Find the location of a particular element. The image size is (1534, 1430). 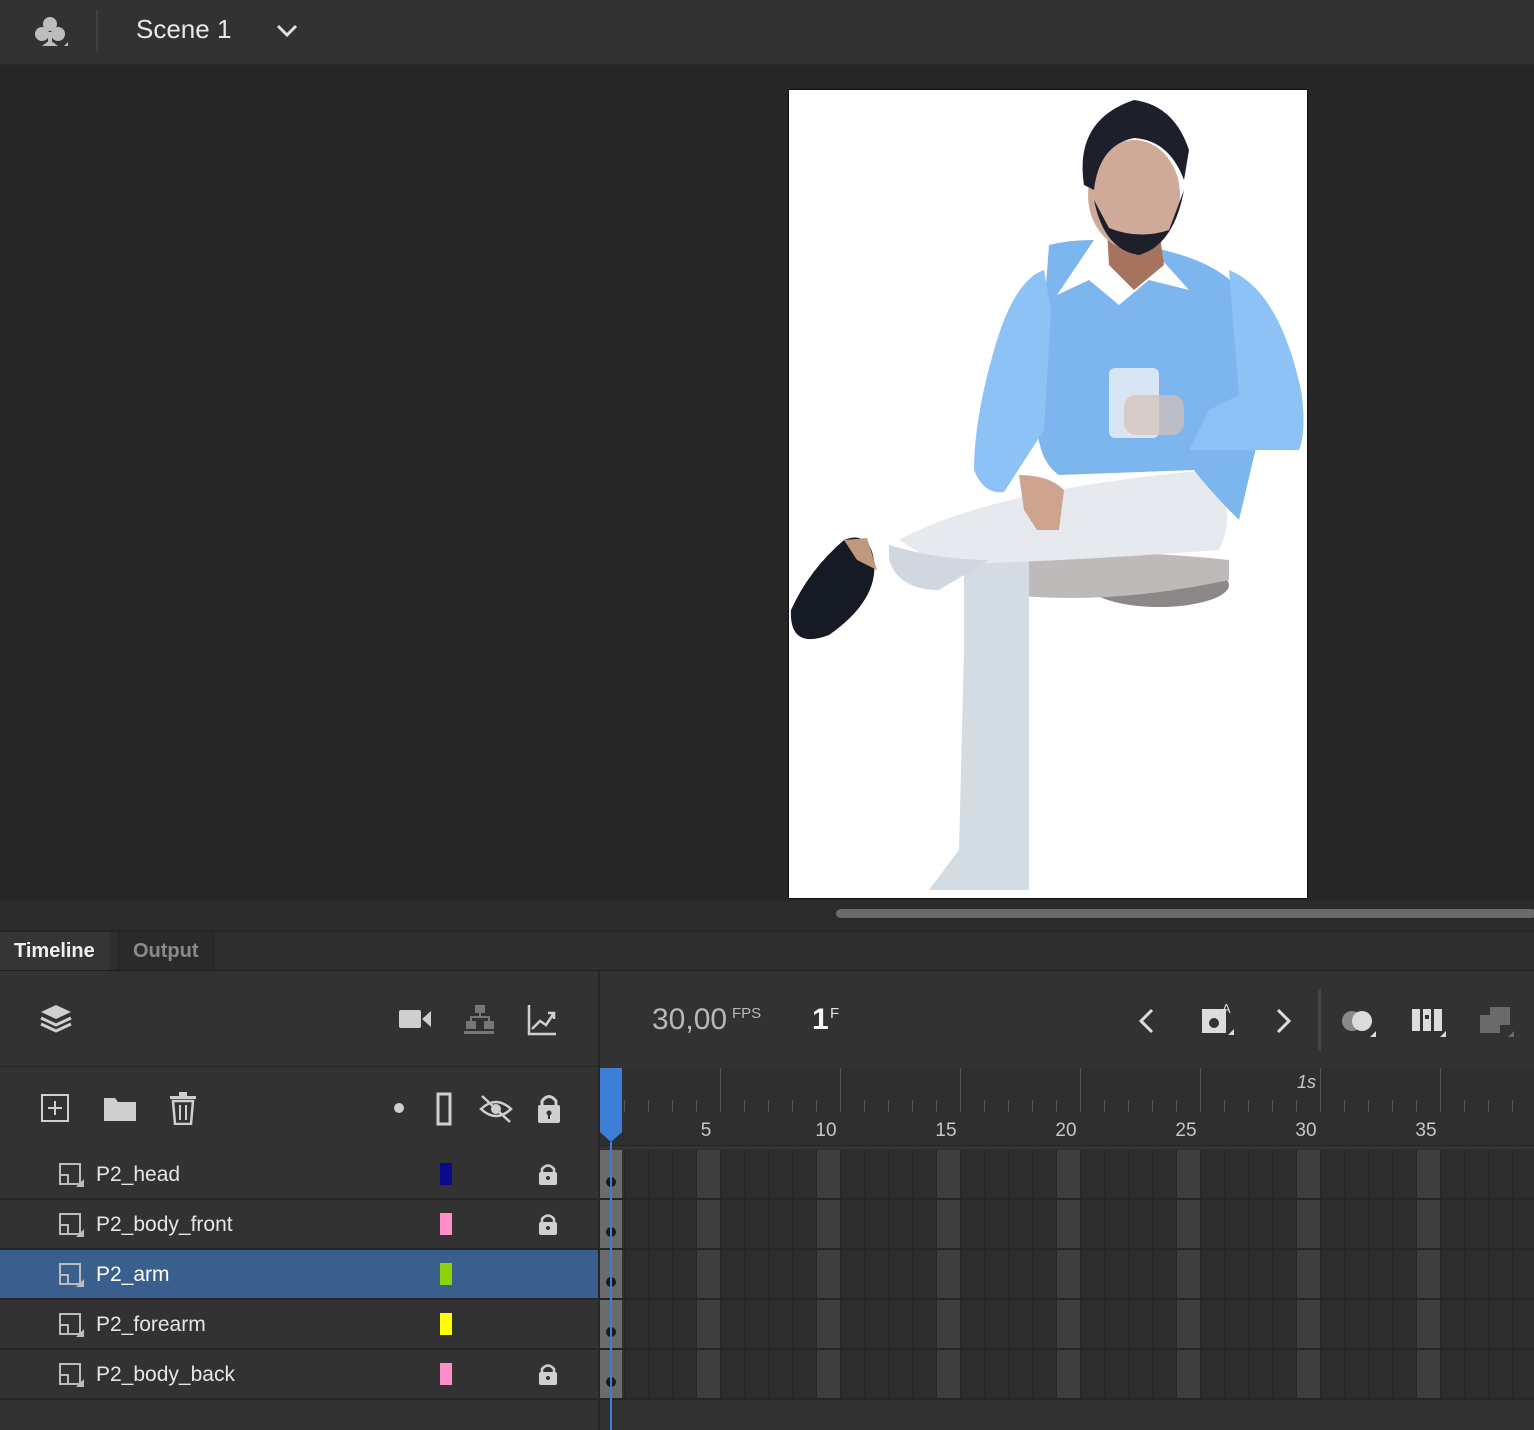

fps-value: 30,00 is located at coordinates (689, 1020).